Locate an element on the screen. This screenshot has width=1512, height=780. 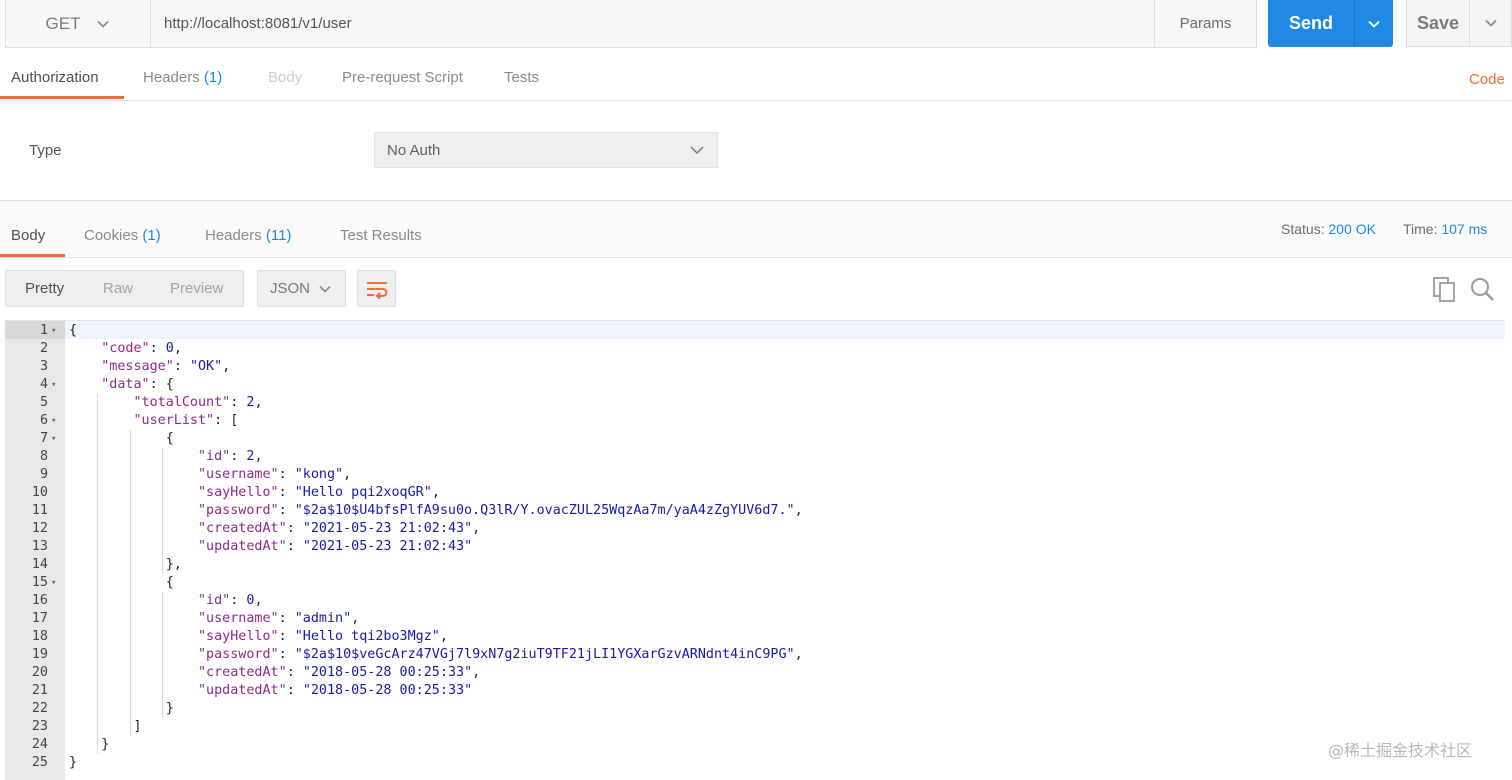
send-button: Send is located at coordinates (1311, 23).